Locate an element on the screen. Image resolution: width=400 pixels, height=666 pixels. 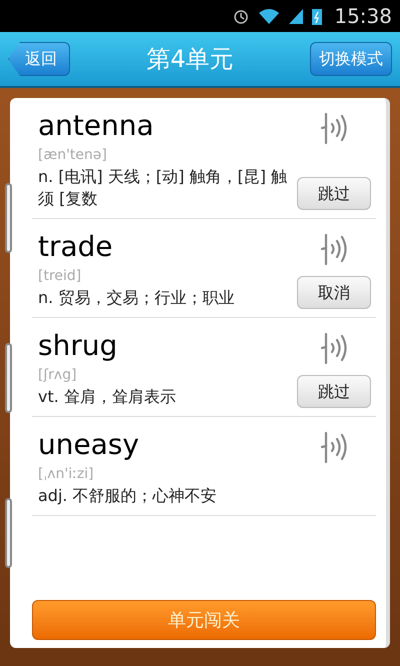
phonetic-text: [treid] is located at coordinates (60, 276).